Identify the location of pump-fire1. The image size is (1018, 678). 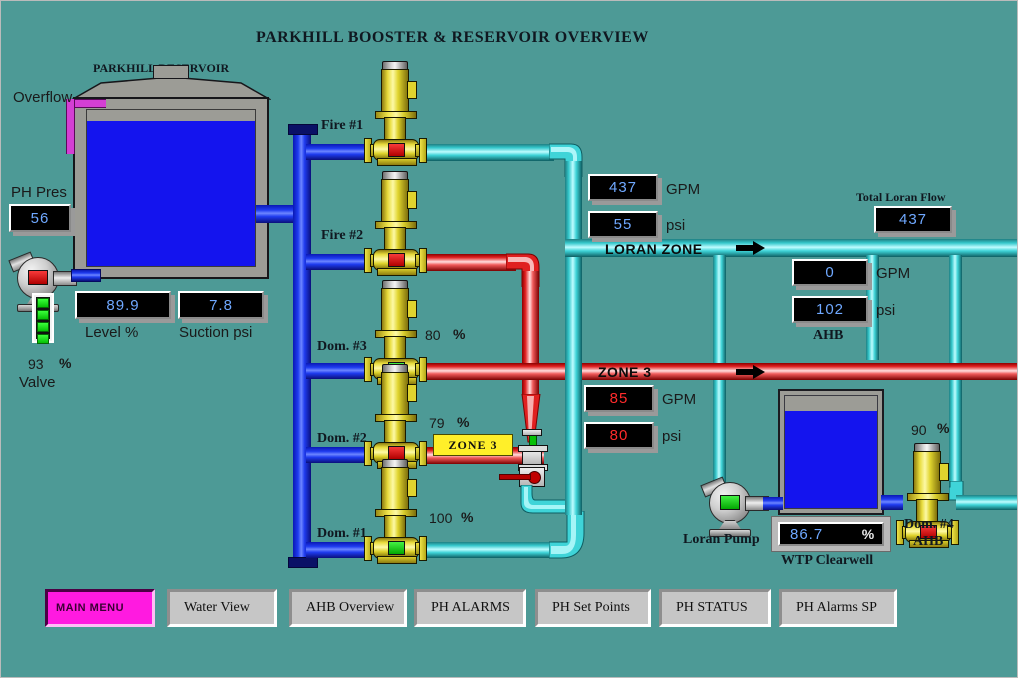
(395, 112).